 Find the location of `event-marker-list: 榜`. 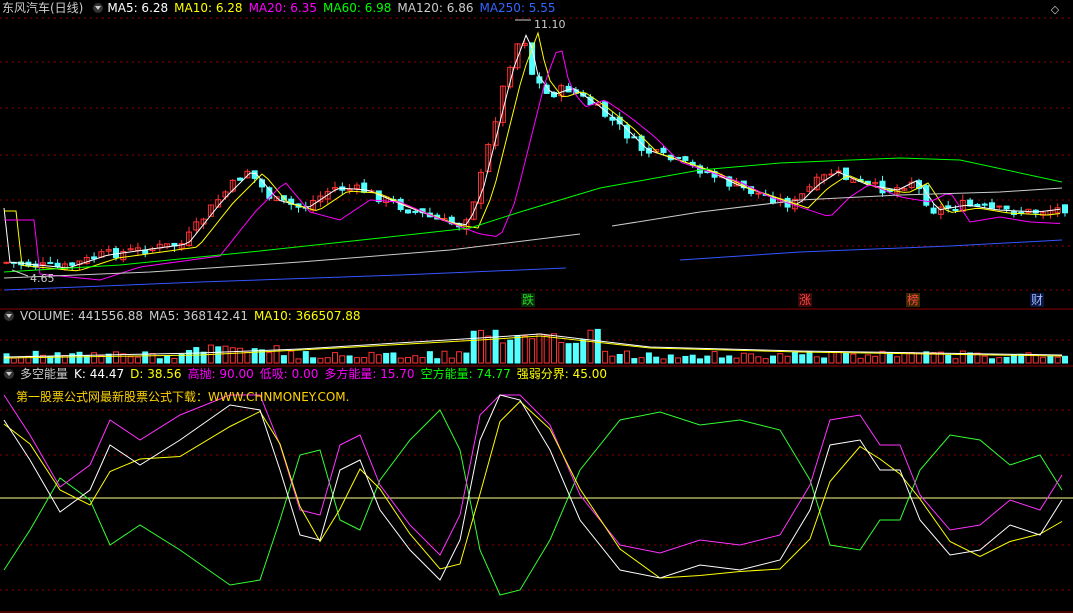

event-marker-list: 榜 is located at coordinates (913, 300).